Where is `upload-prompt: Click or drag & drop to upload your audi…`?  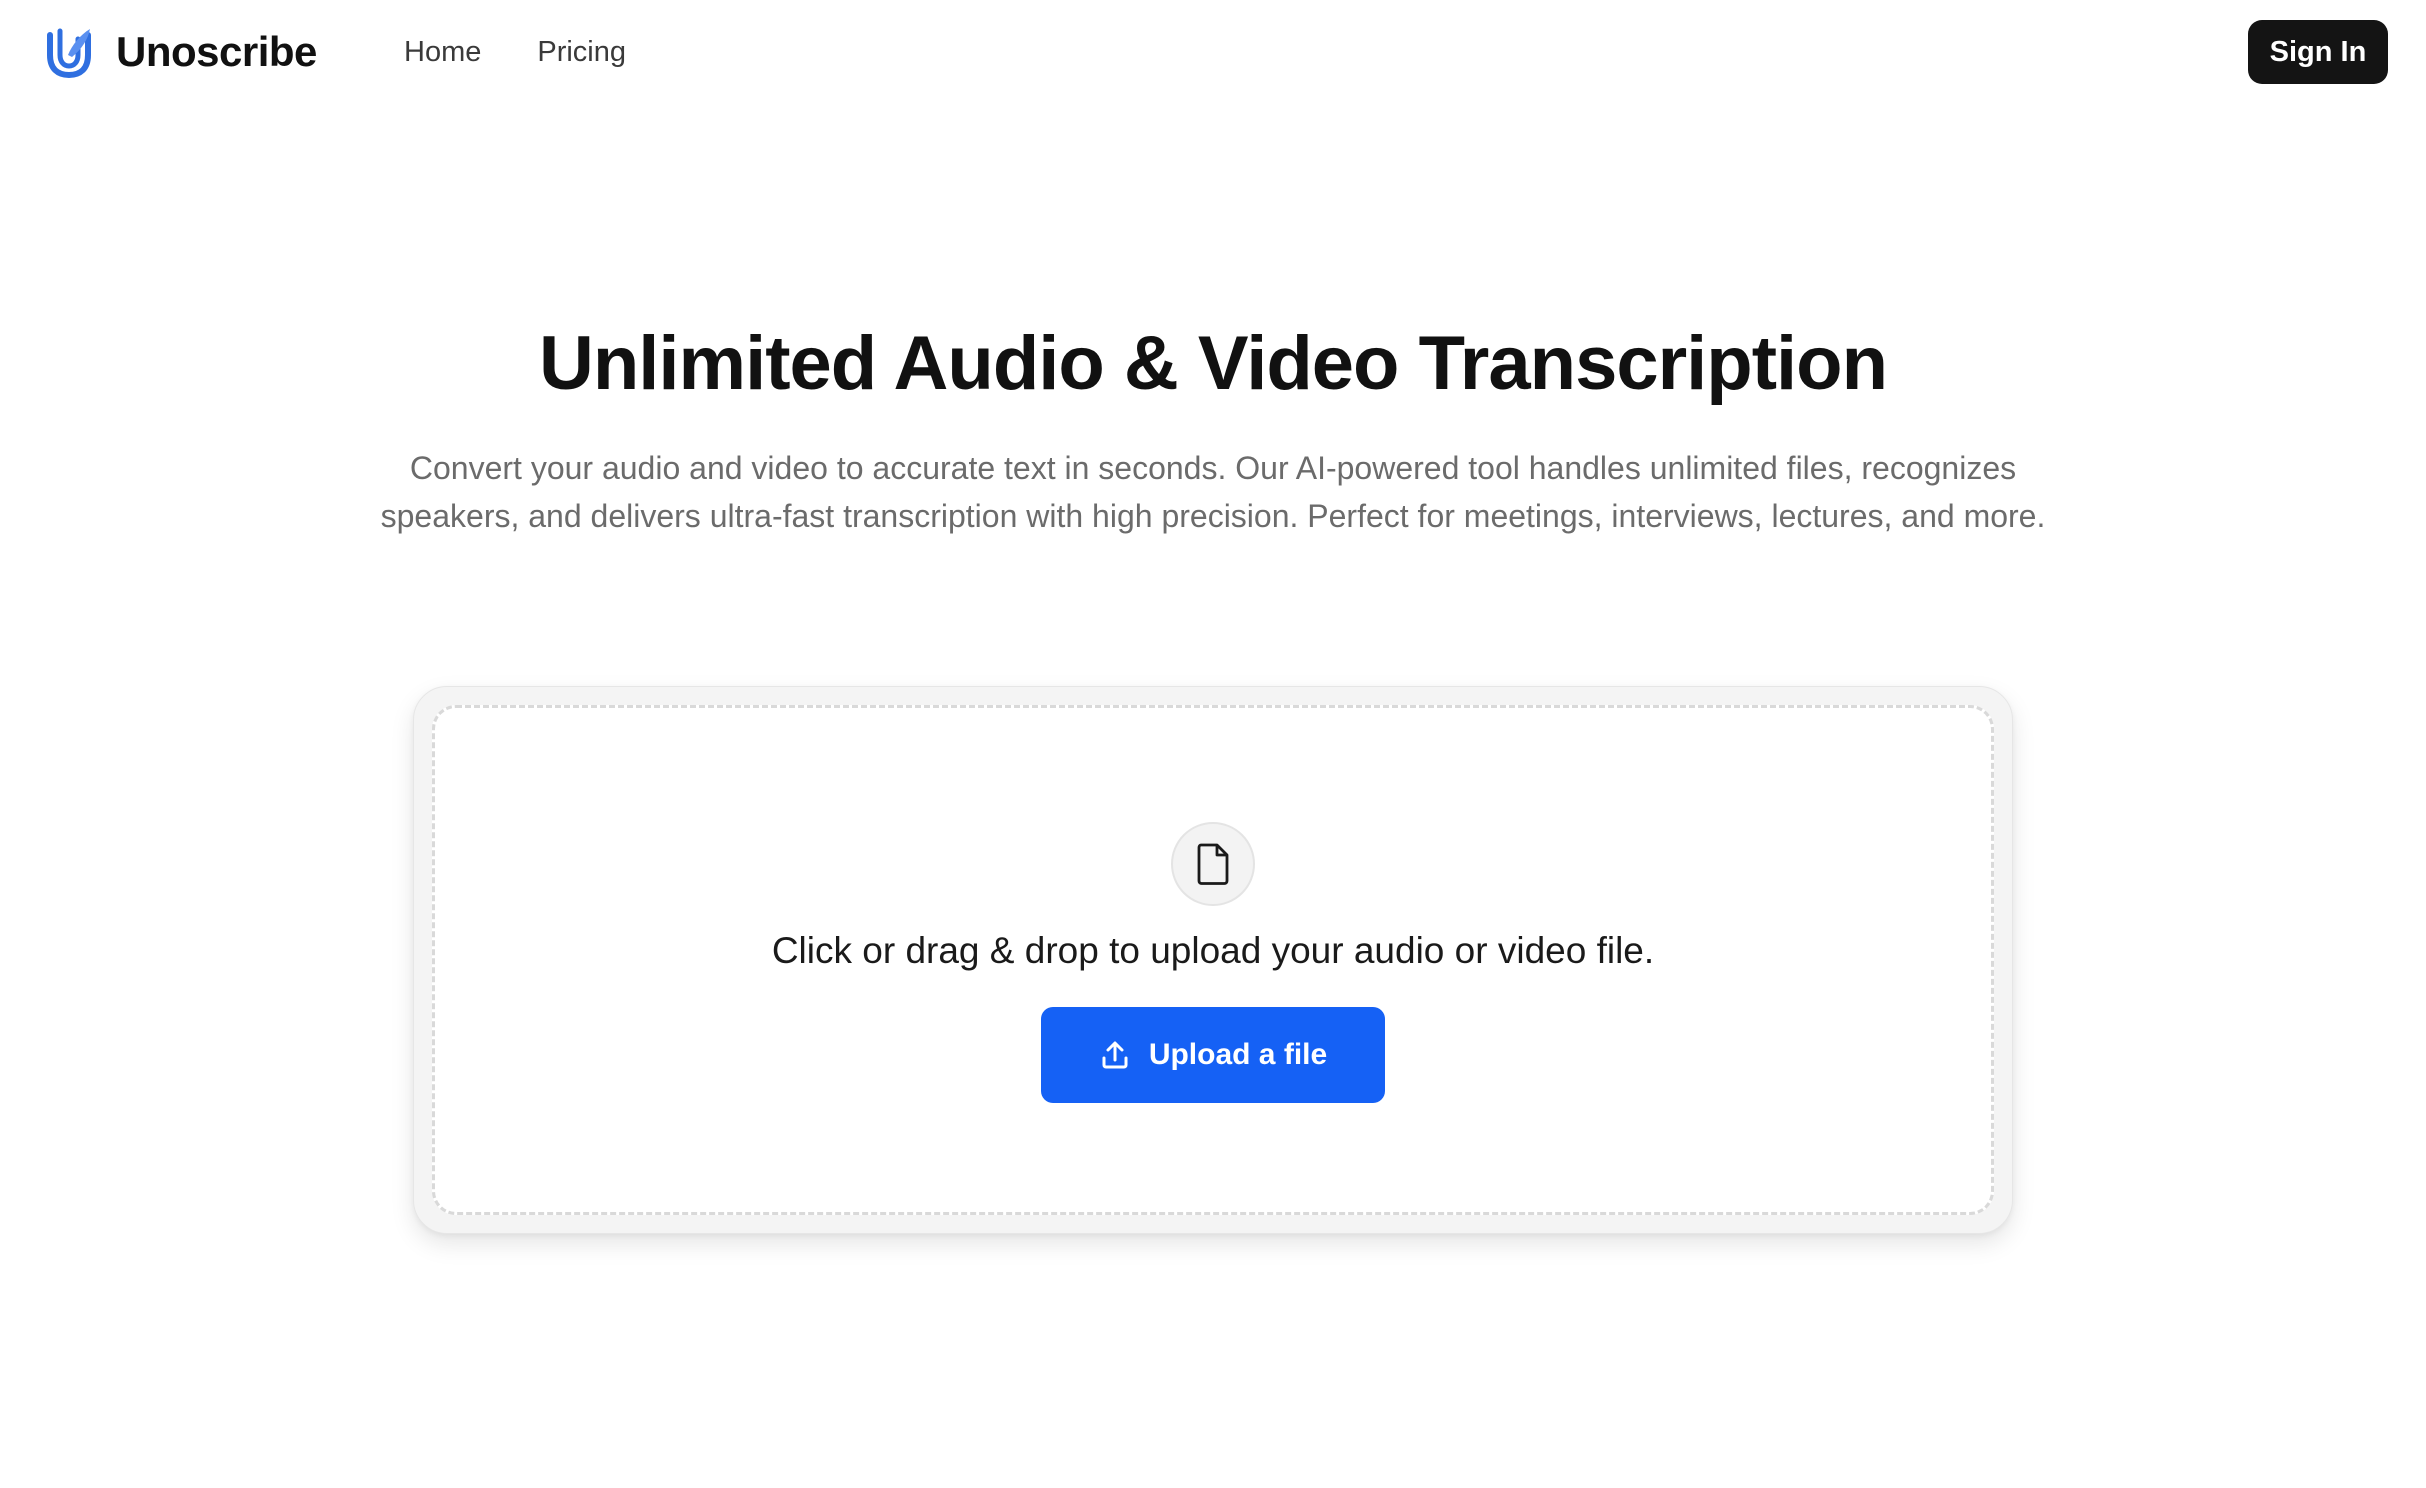 upload-prompt: Click or drag & drop to upload your audi… is located at coordinates (1213, 950).